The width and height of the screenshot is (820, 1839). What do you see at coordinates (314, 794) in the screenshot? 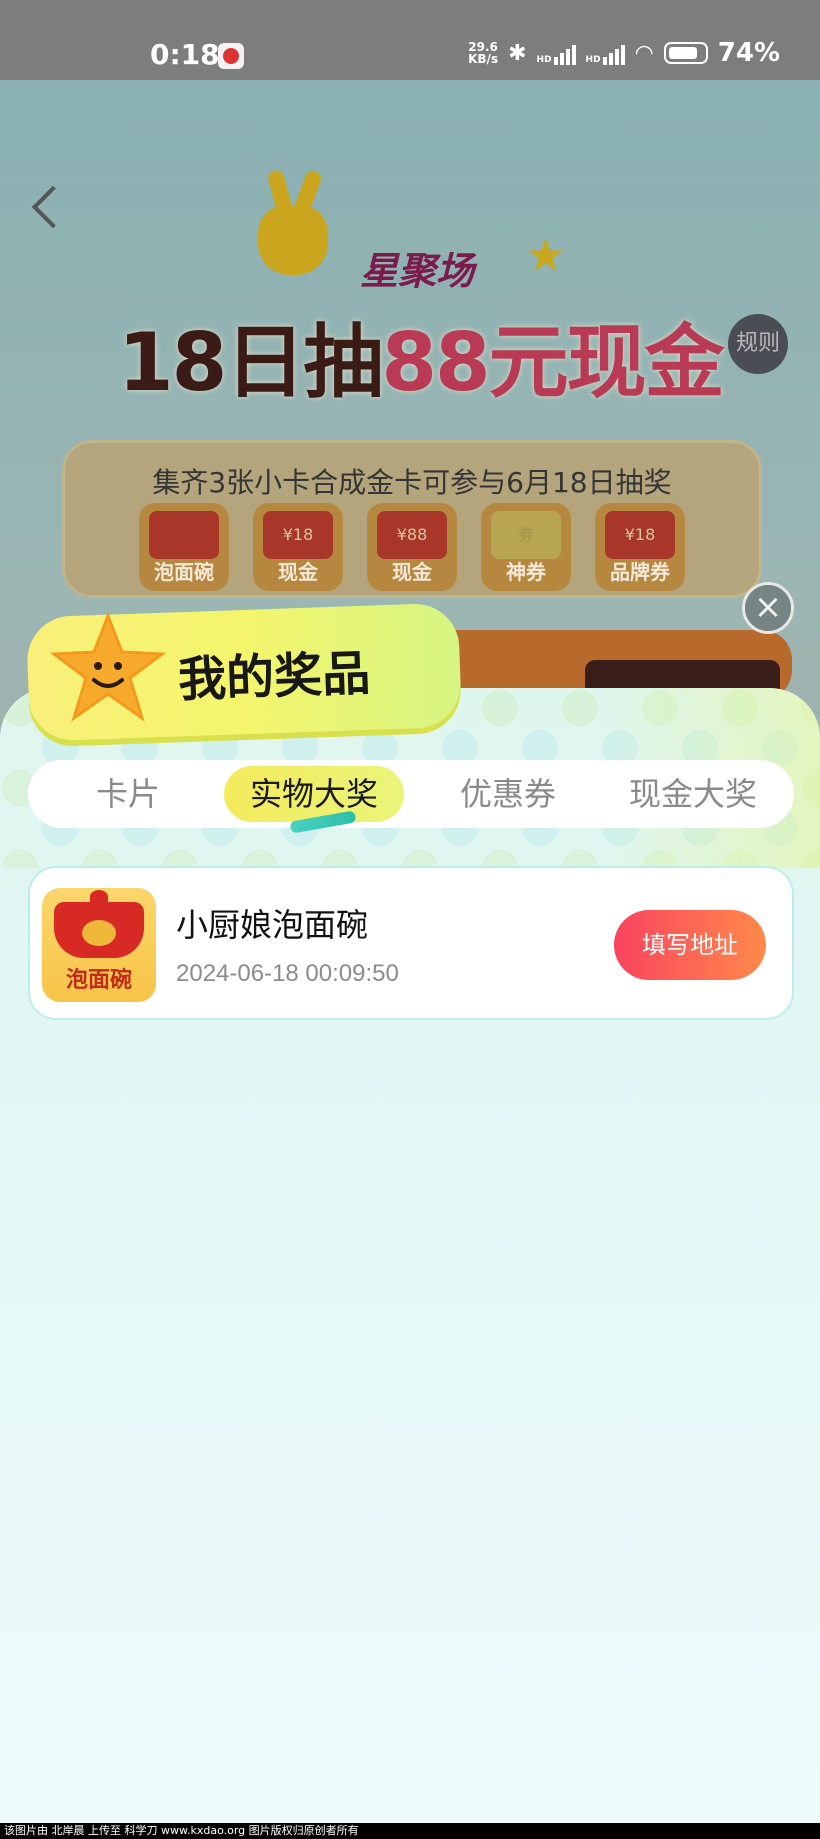
I see `tab-physical-prizes: 实物大奖` at bounding box center [314, 794].